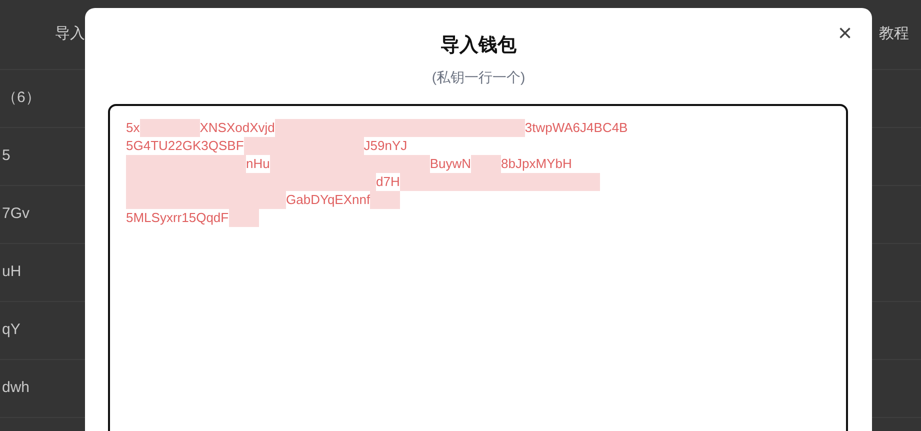 Image resolution: width=921 pixels, height=431 pixels. What do you see at coordinates (388, 181) in the screenshot?
I see `key-text: d7H` at bounding box center [388, 181].